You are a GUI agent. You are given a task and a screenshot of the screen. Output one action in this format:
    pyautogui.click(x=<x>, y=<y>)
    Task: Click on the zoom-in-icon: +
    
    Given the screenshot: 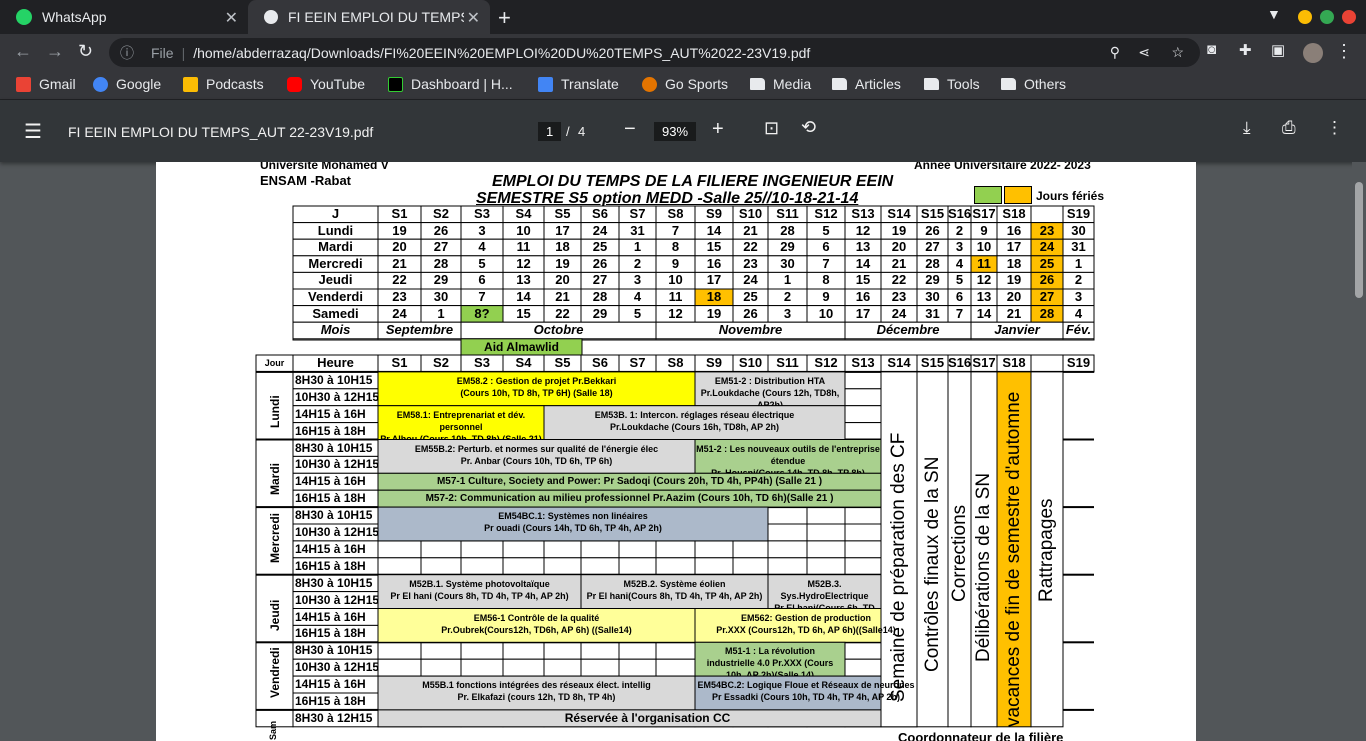 What is the action you would take?
    pyautogui.click(x=718, y=129)
    